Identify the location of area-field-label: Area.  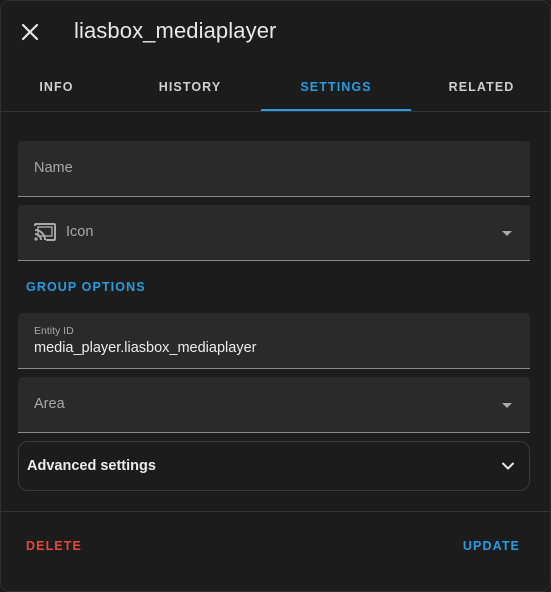
(49, 404).